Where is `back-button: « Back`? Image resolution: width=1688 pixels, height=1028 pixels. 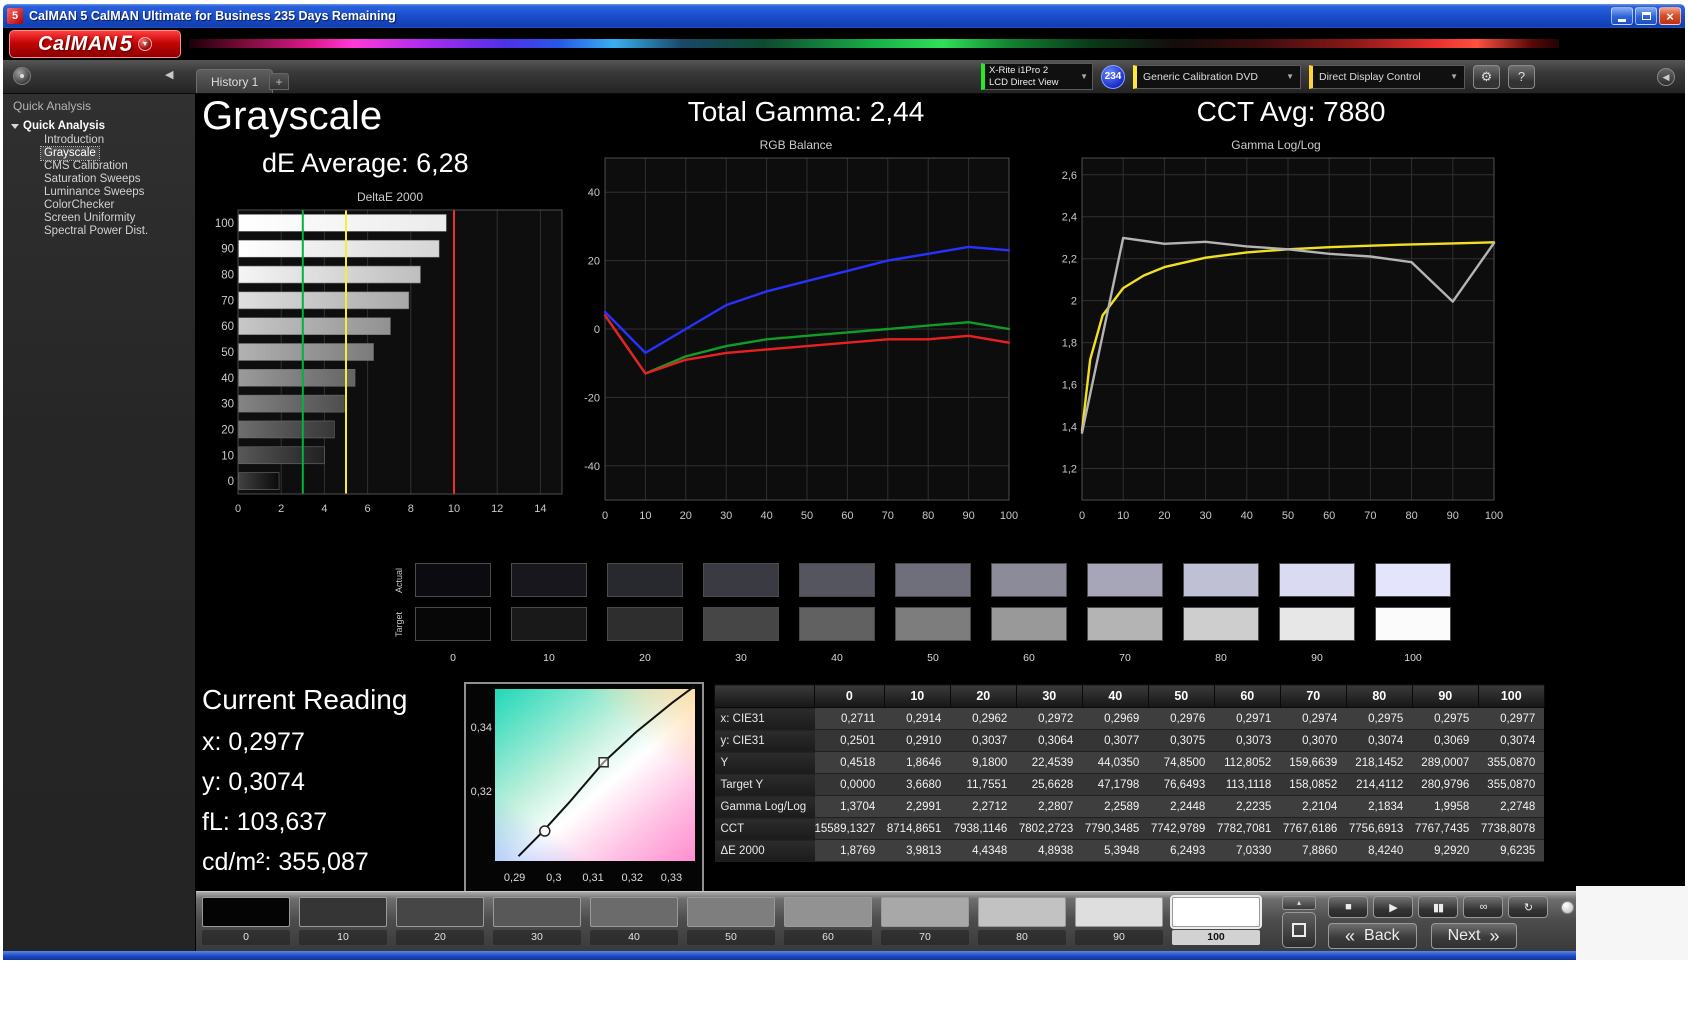
back-button: « Back is located at coordinates (1372, 936).